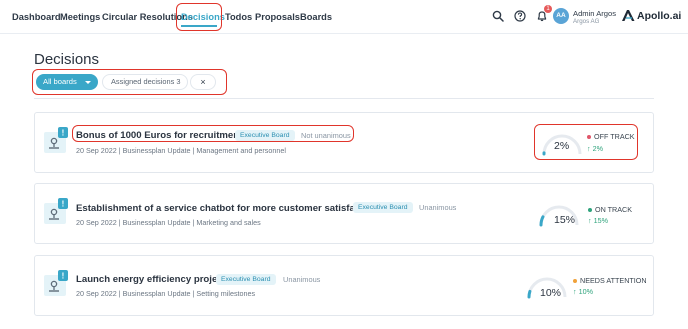 Image resolution: width=688 pixels, height=329 pixels. What do you see at coordinates (199, 26) in the screenshot?
I see `nav-active-underline` at bounding box center [199, 26].